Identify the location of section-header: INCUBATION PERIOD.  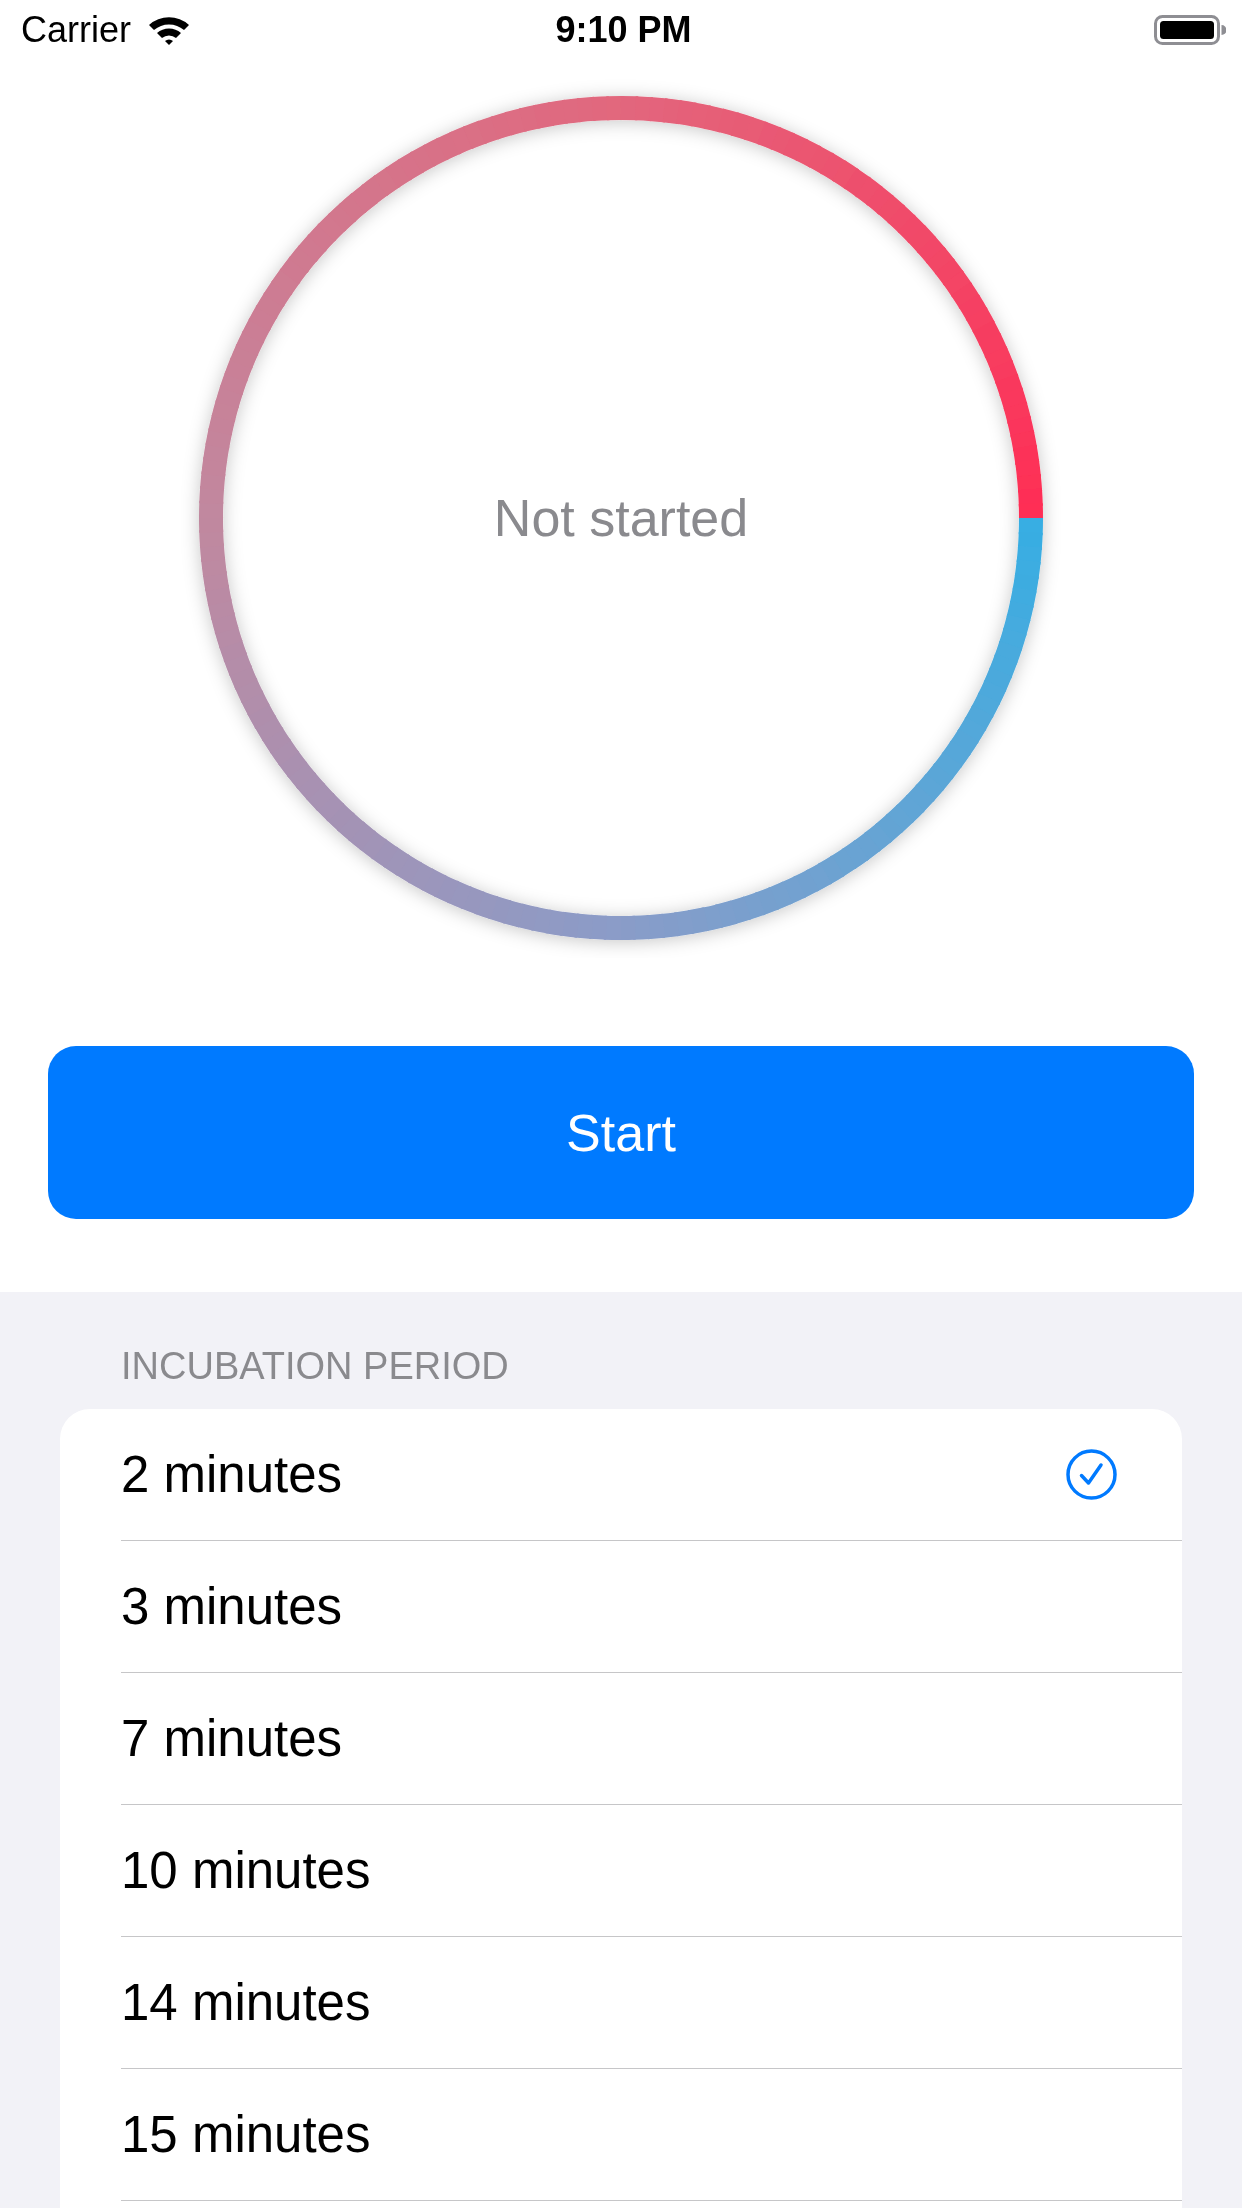
(315, 1366).